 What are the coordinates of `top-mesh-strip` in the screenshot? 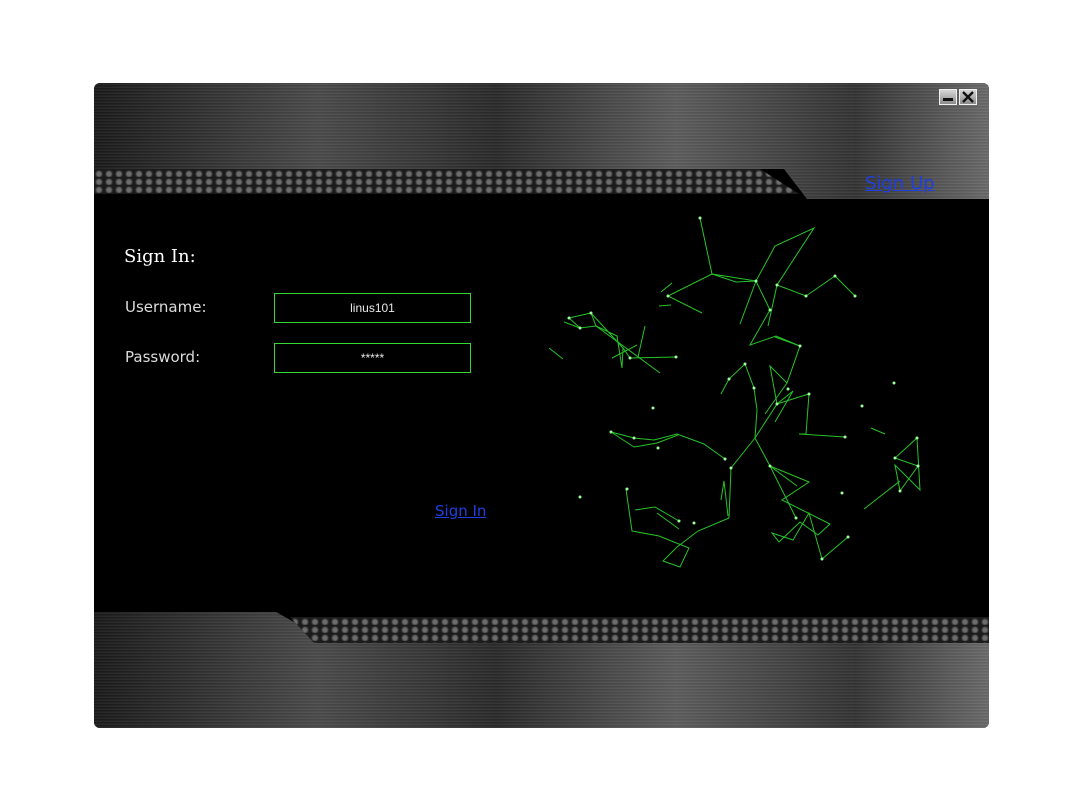 It's located at (446, 181).